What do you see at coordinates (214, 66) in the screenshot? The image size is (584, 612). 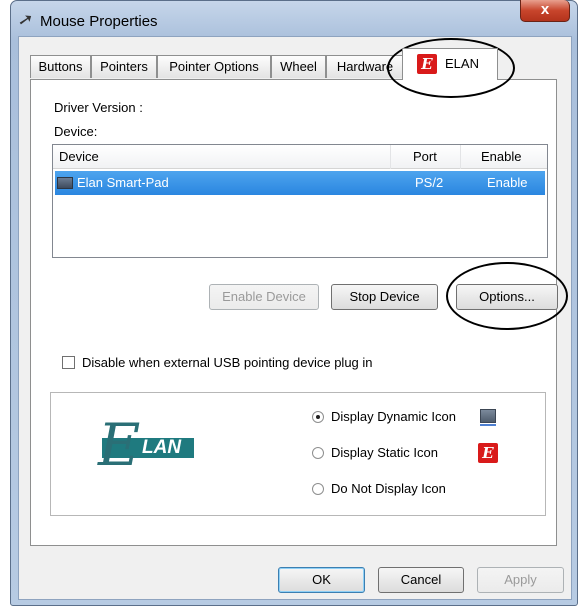 I see `tab-pointer-options: Pointer Options` at bounding box center [214, 66].